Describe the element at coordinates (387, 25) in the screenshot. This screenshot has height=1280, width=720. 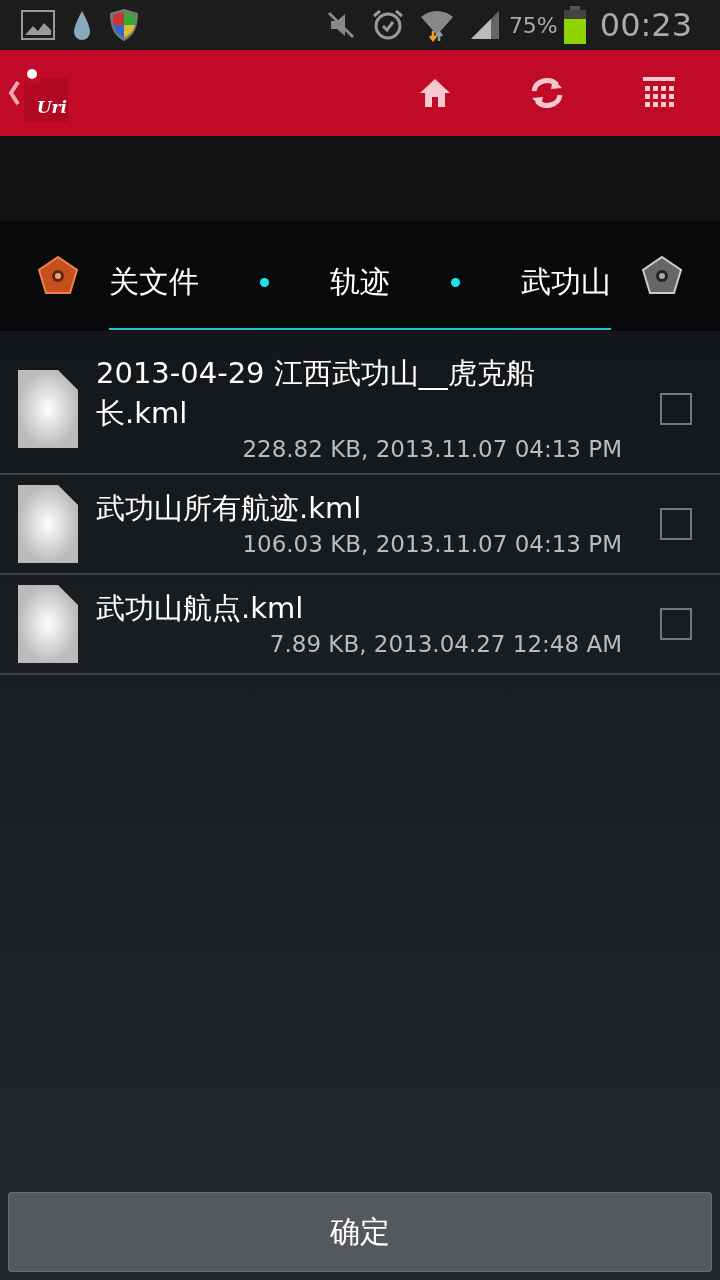
I see `alarm-icon` at that location.